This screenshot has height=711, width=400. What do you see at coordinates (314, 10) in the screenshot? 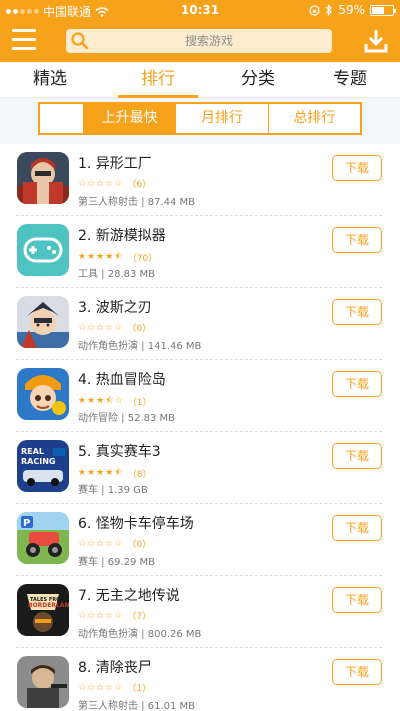
I see `orientation-lock-icon` at bounding box center [314, 10].